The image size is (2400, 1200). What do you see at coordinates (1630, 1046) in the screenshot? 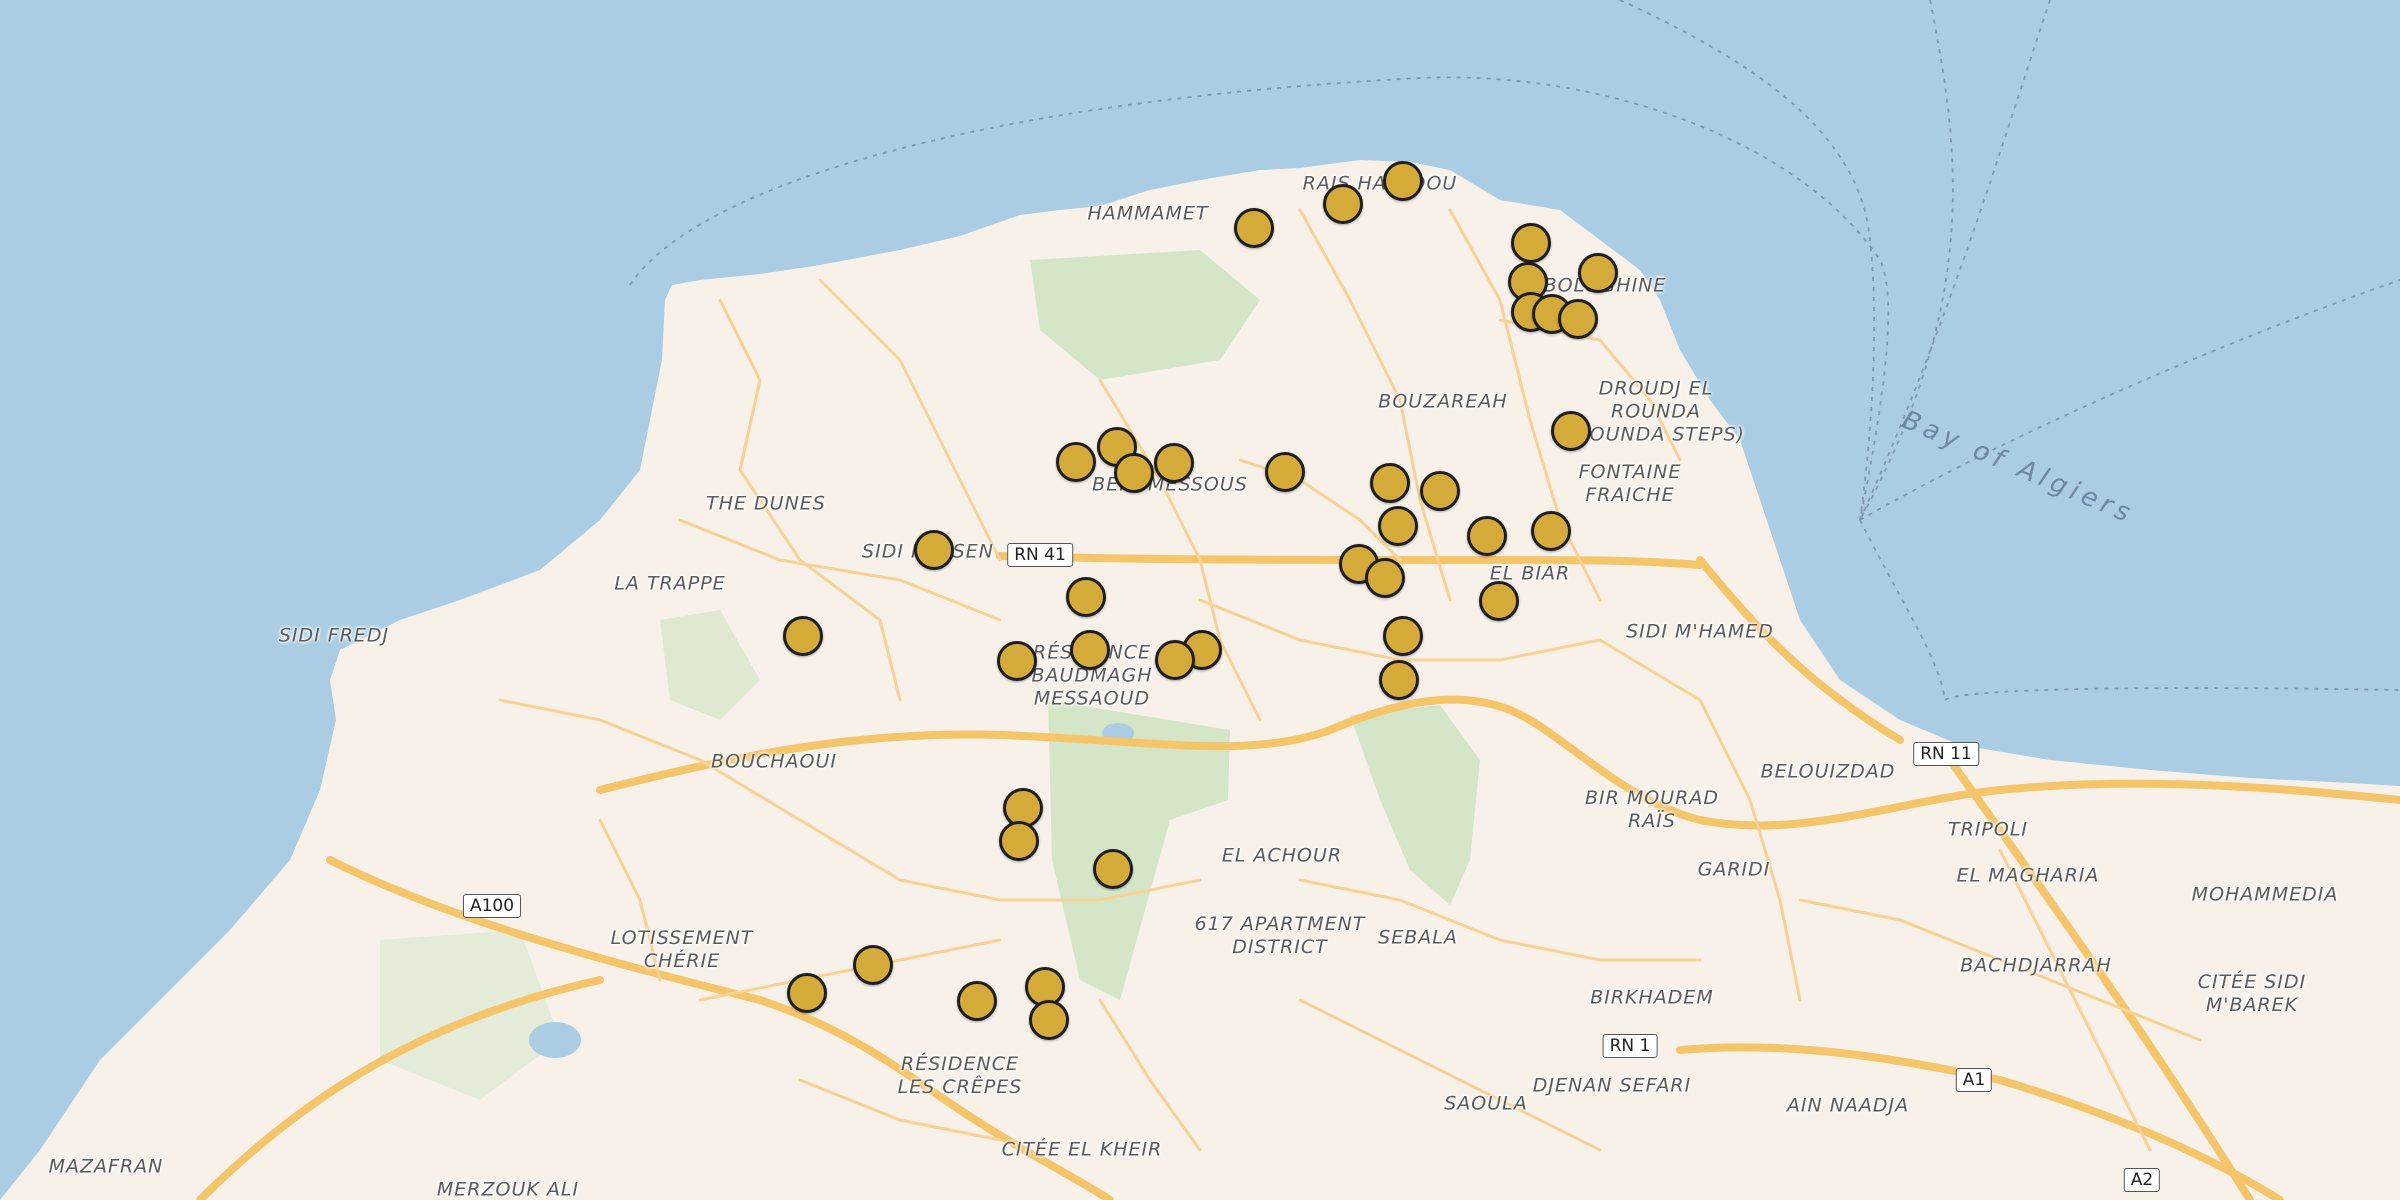
I see `road-shield-rn1: RN 1` at bounding box center [1630, 1046].